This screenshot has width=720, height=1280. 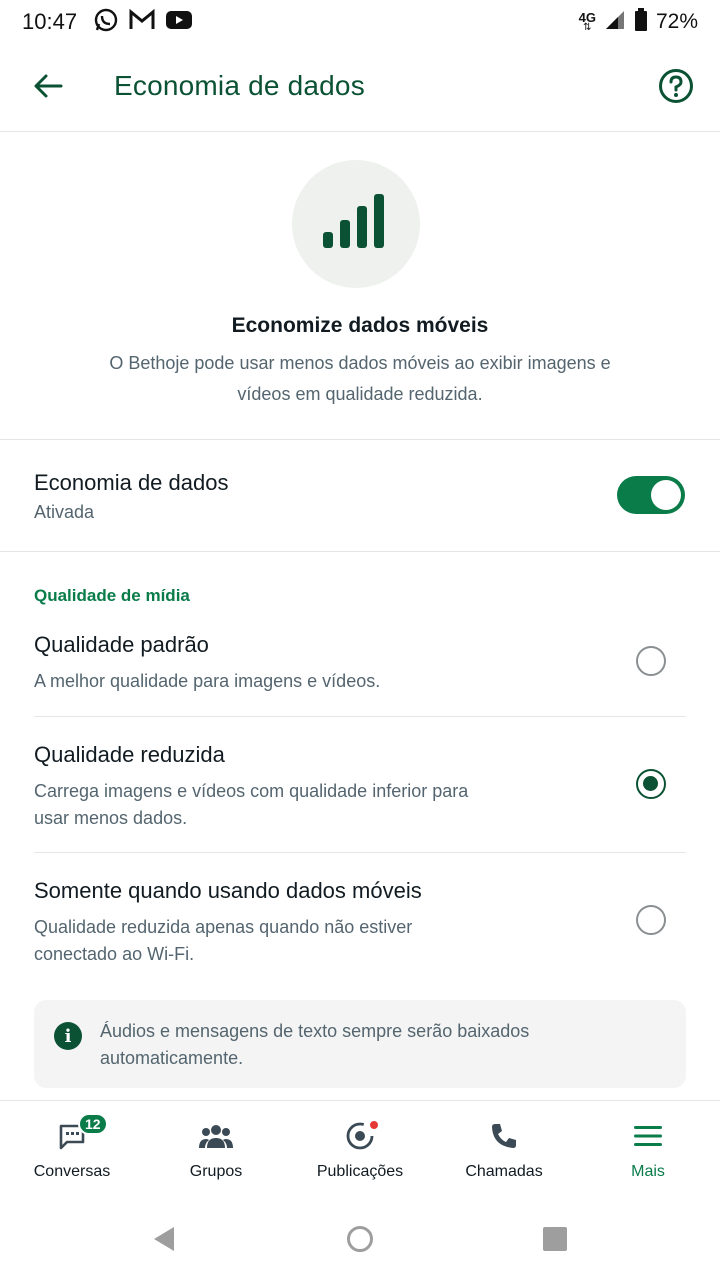 I want to click on nav-label: Mais, so click(x=648, y=1171).